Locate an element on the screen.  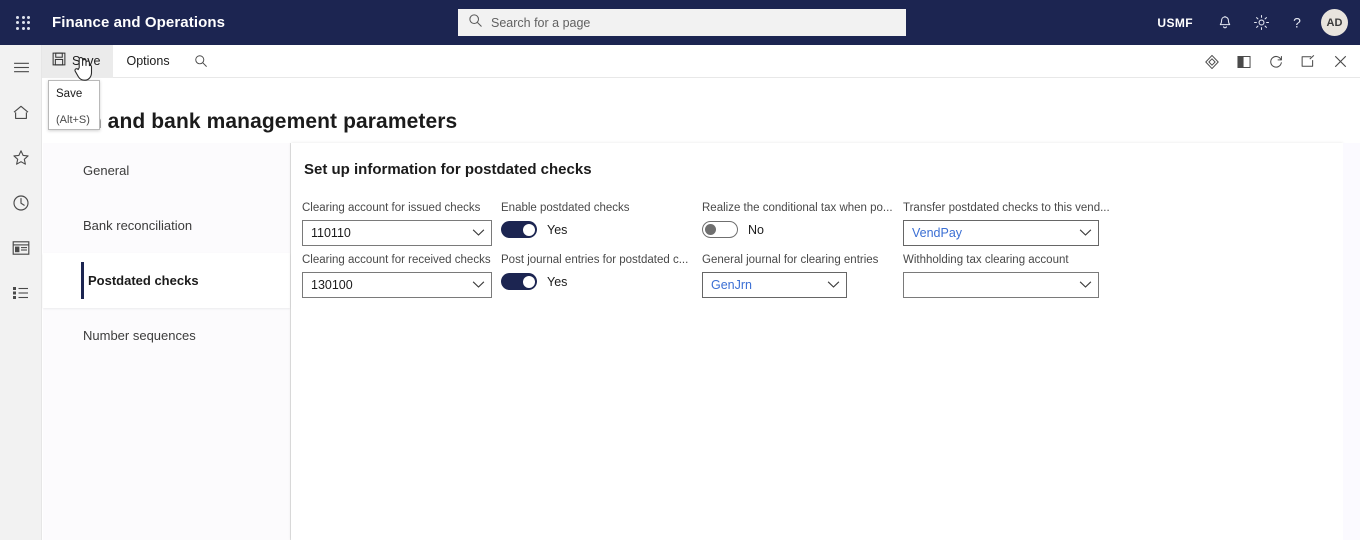
field-label: Withholding tax clearing account is located at coordinates (986, 260).